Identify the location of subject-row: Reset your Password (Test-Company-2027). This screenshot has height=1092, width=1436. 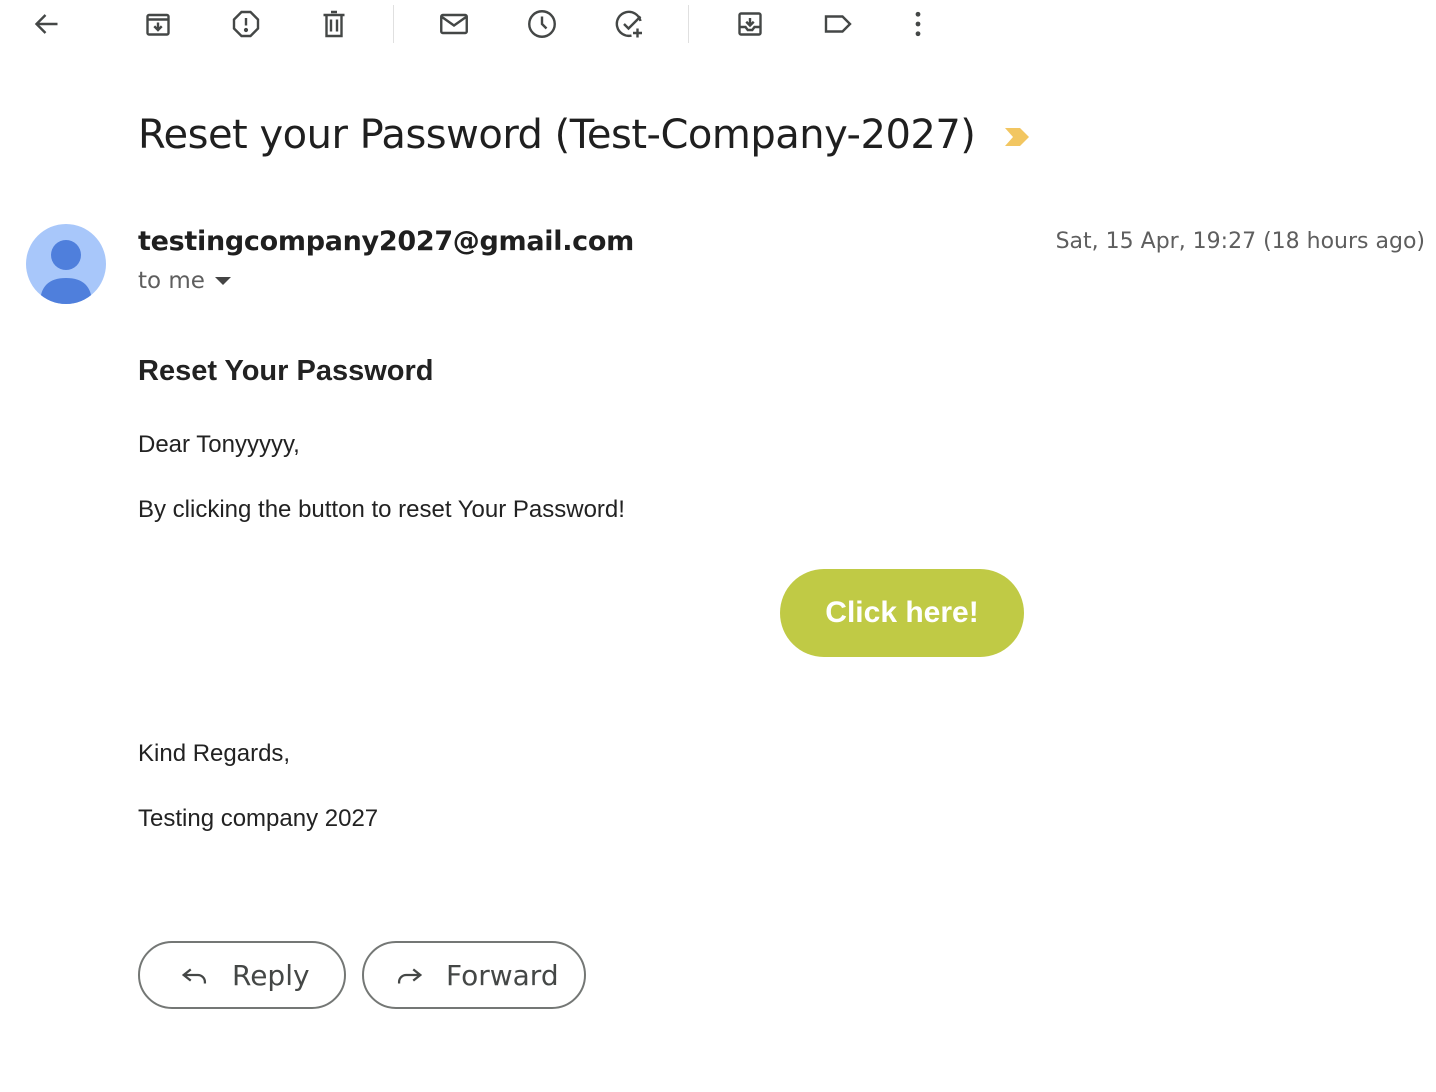
(584, 135).